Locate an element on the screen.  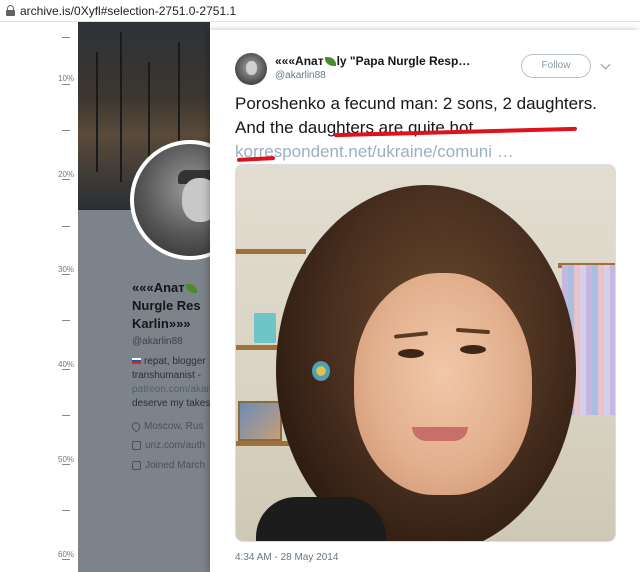
ruler-label: 40% is located at coordinates (66, 364).